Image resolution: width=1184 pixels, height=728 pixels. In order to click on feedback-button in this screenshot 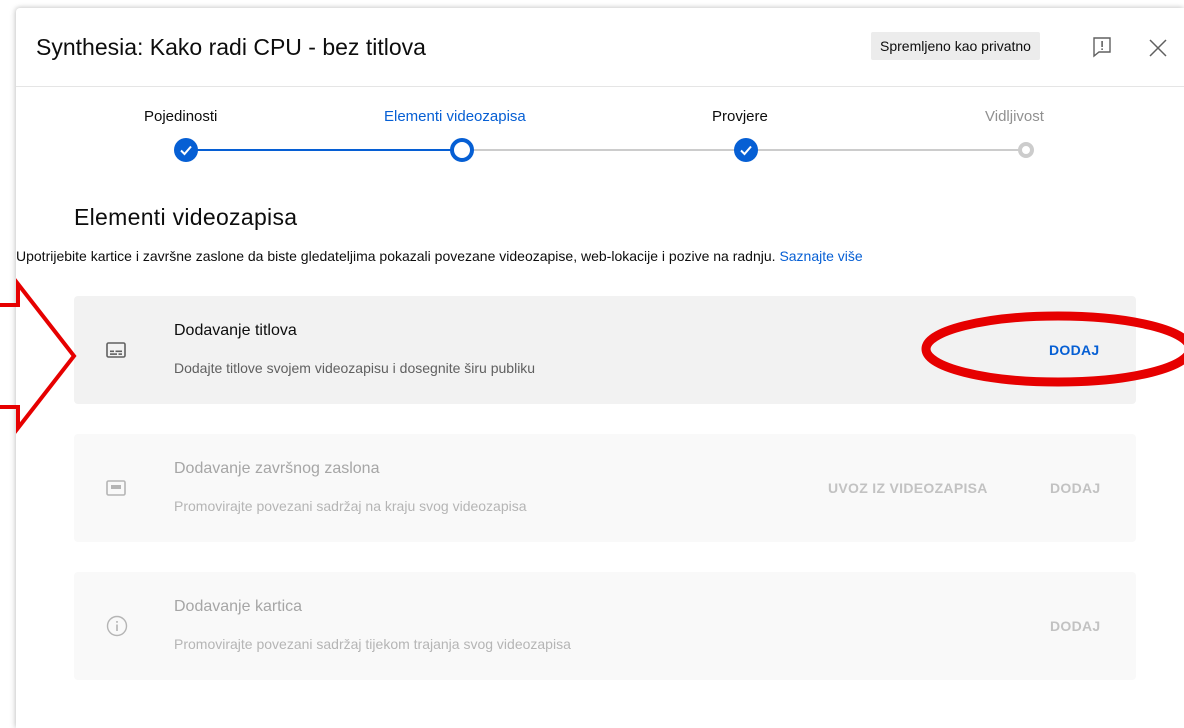, I will do `click(1102, 47)`.